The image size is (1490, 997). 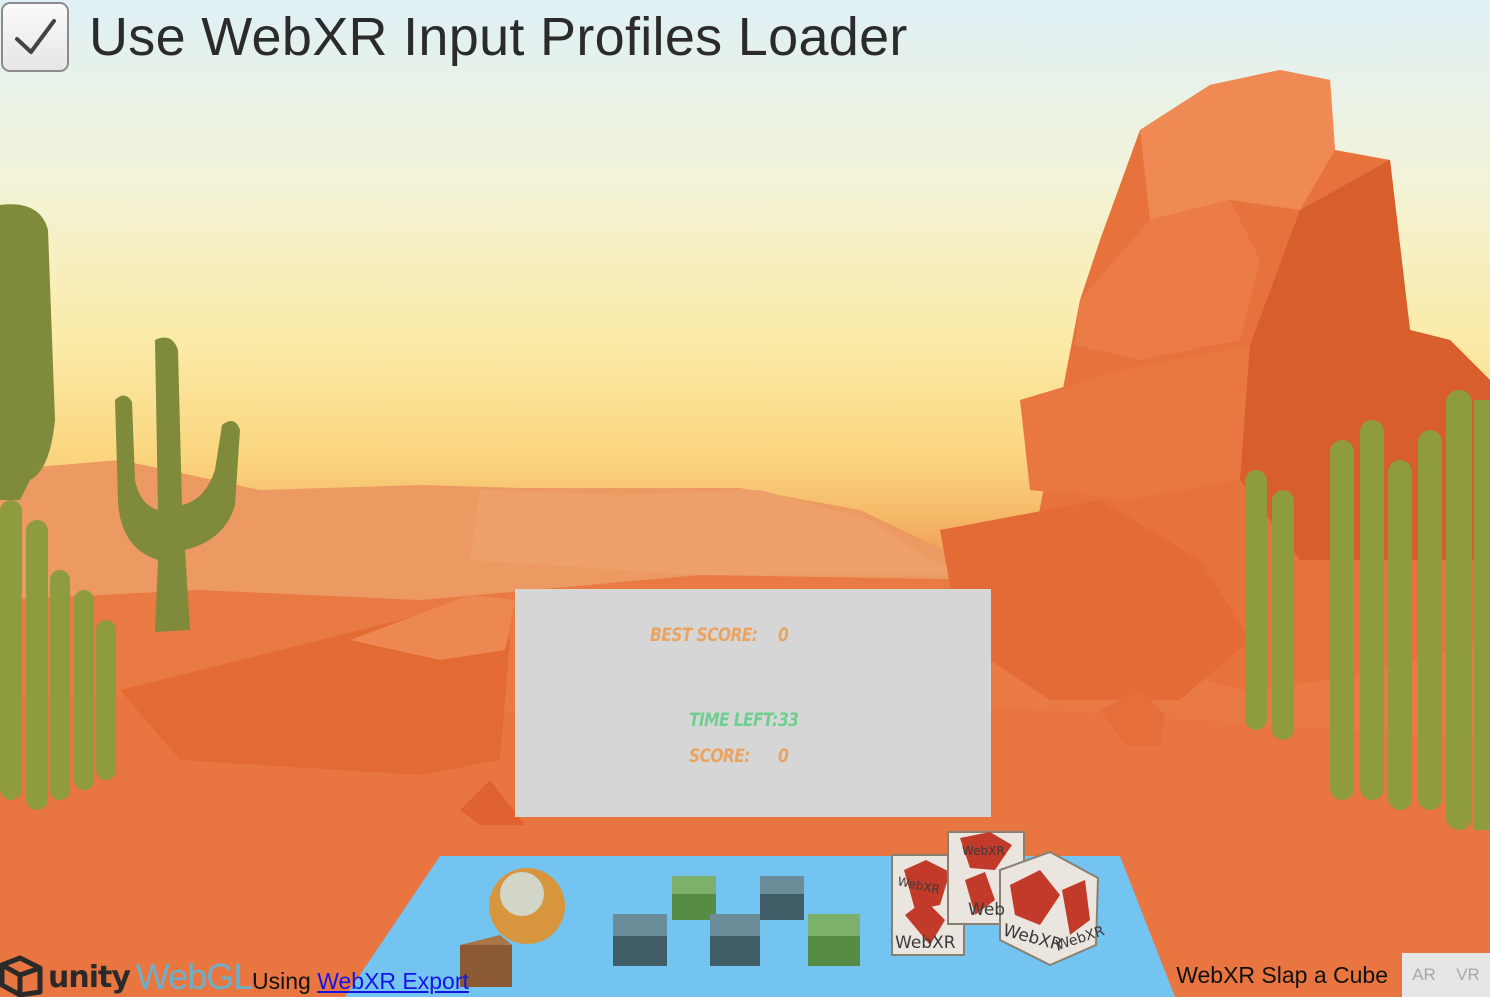 I want to click on using-prefix: Using, so click(x=285, y=981).